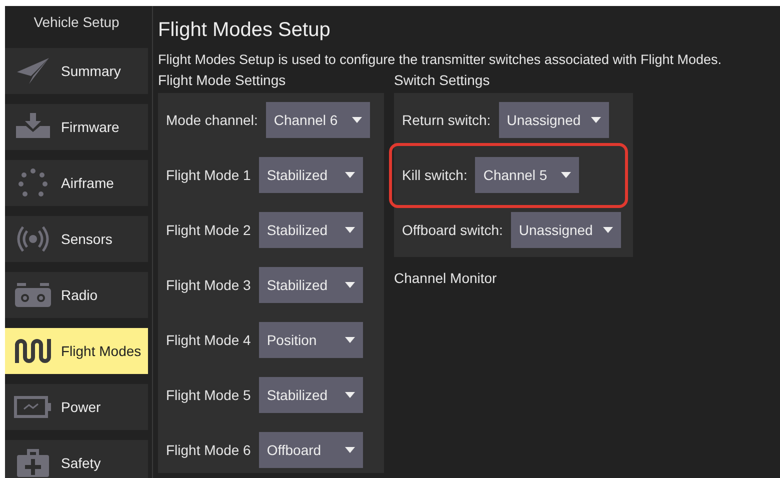  What do you see at coordinates (76, 183) in the screenshot?
I see `sidebar-item: Airframe` at bounding box center [76, 183].